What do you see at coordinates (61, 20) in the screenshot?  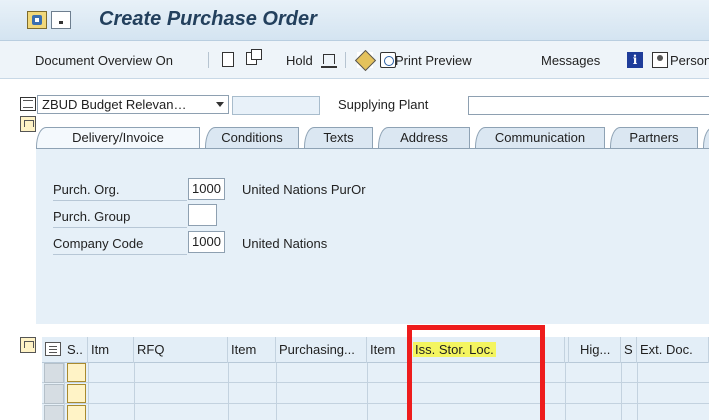 I see `menu-dropdown-button` at bounding box center [61, 20].